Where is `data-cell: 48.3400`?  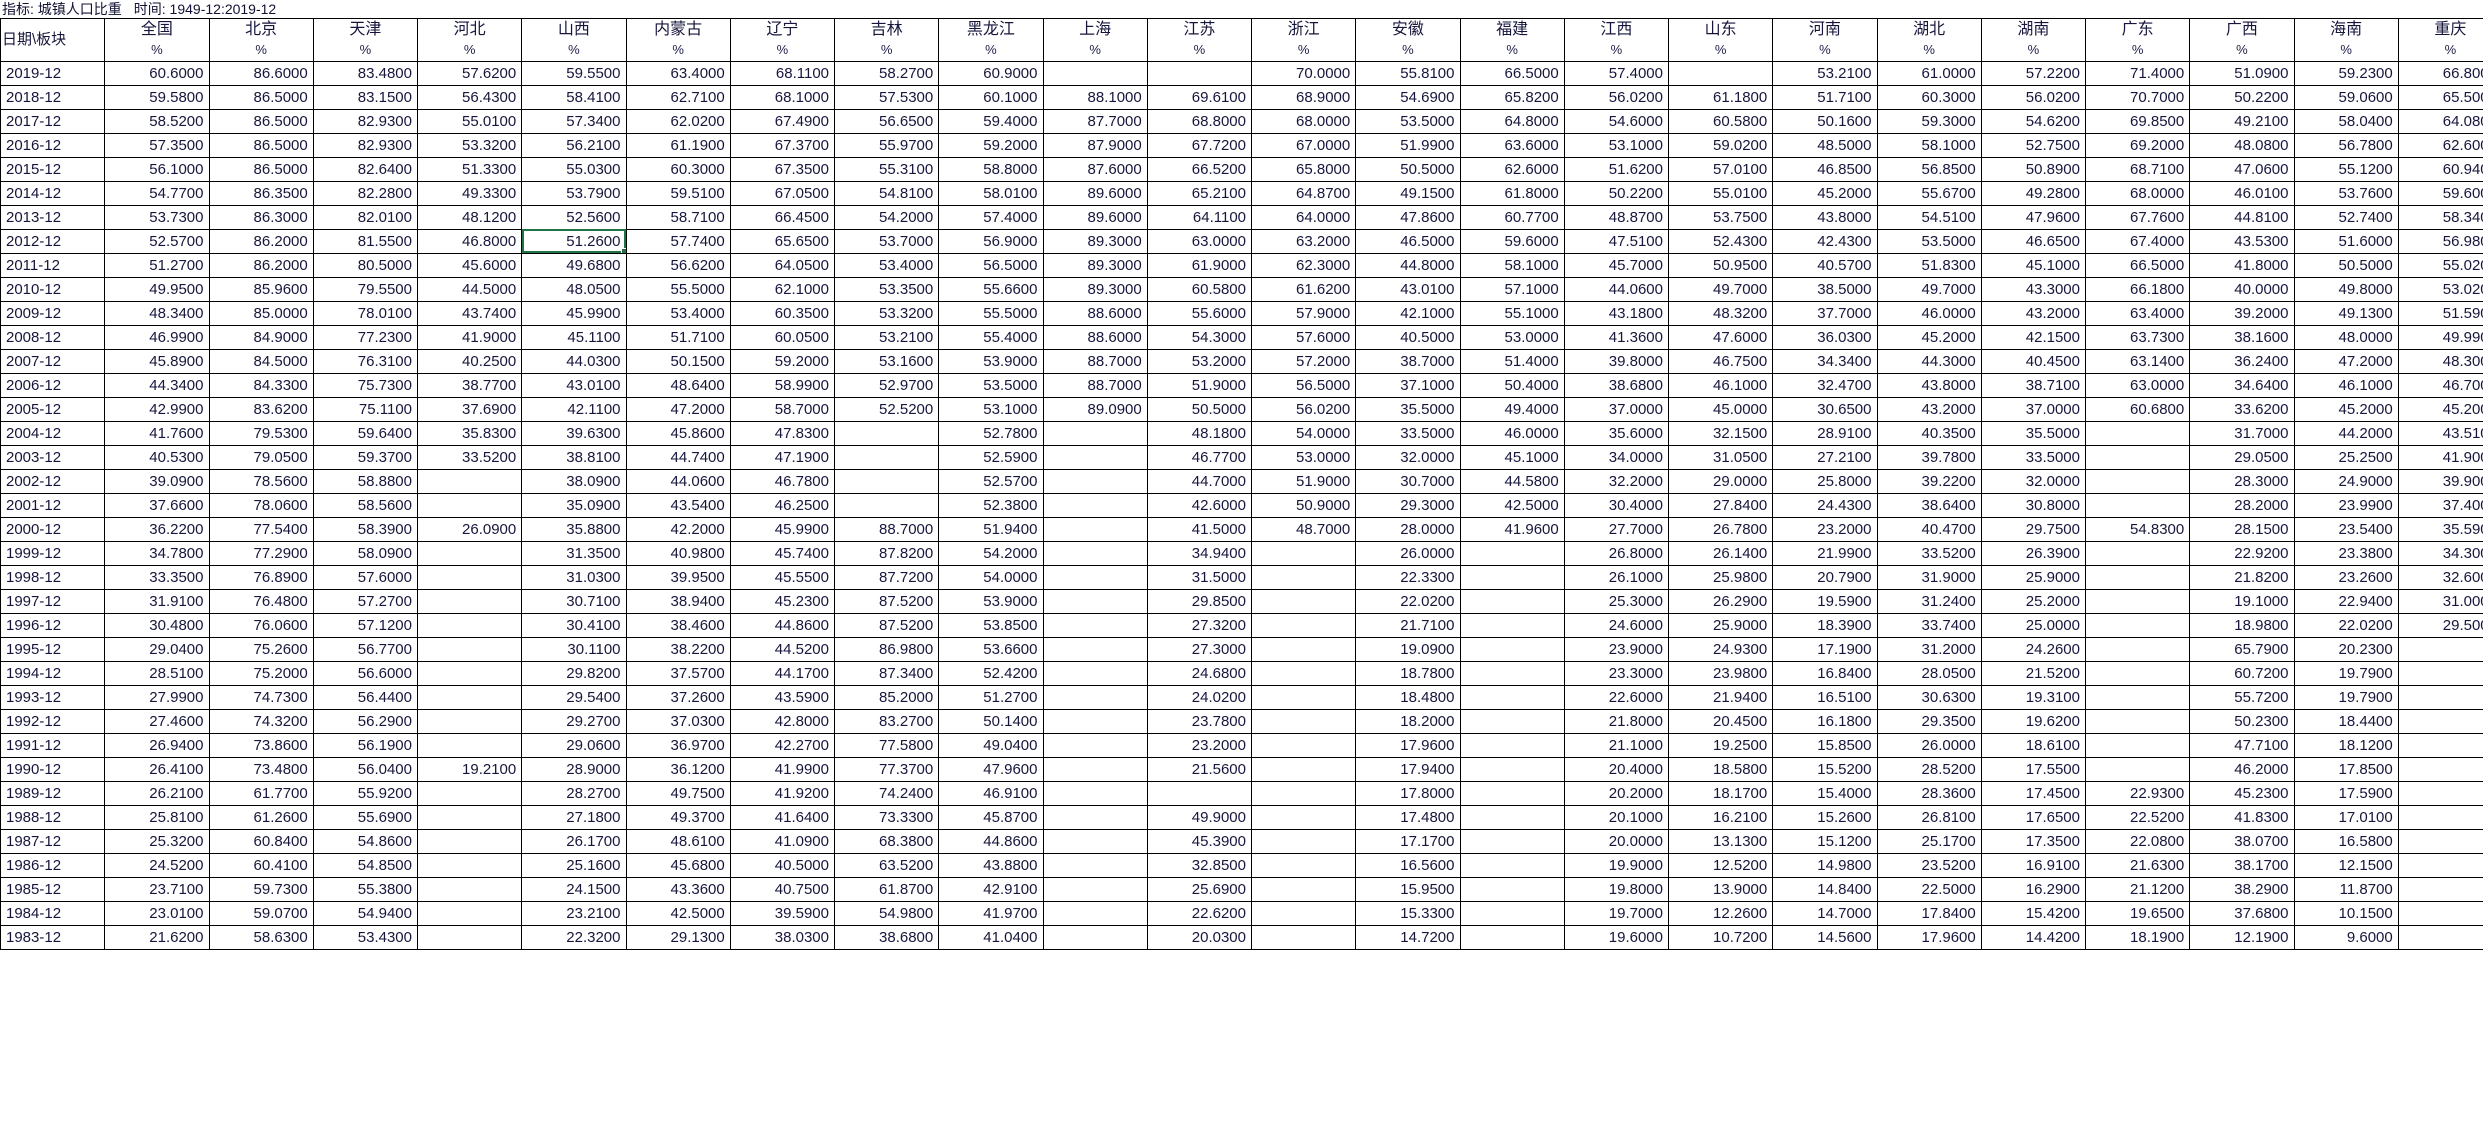 data-cell: 48.3400 is located at coordinates (157, 313).